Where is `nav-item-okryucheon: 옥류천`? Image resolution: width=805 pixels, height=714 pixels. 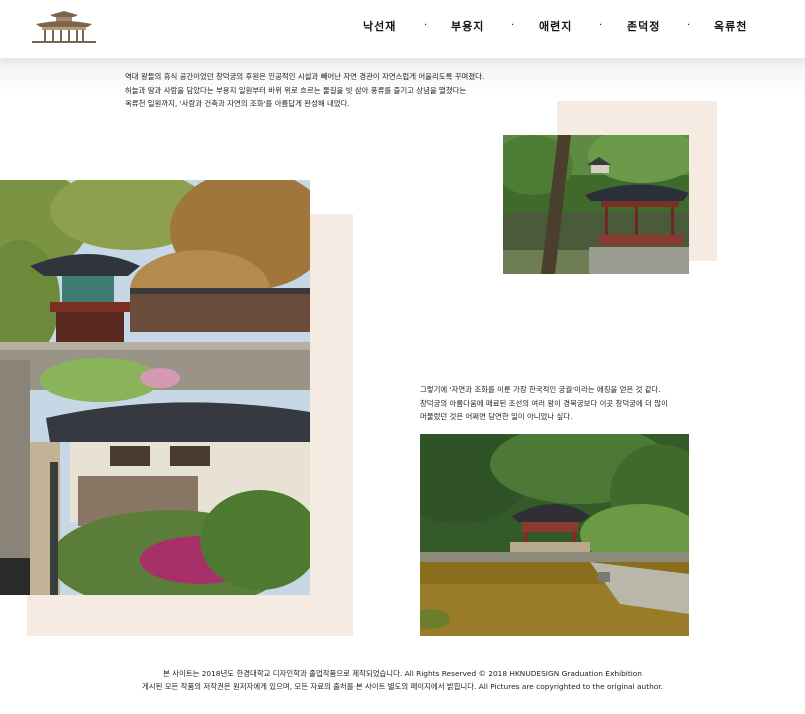
nav-item-okryucheon: 옥류천 is located at coordinates (730, 26).